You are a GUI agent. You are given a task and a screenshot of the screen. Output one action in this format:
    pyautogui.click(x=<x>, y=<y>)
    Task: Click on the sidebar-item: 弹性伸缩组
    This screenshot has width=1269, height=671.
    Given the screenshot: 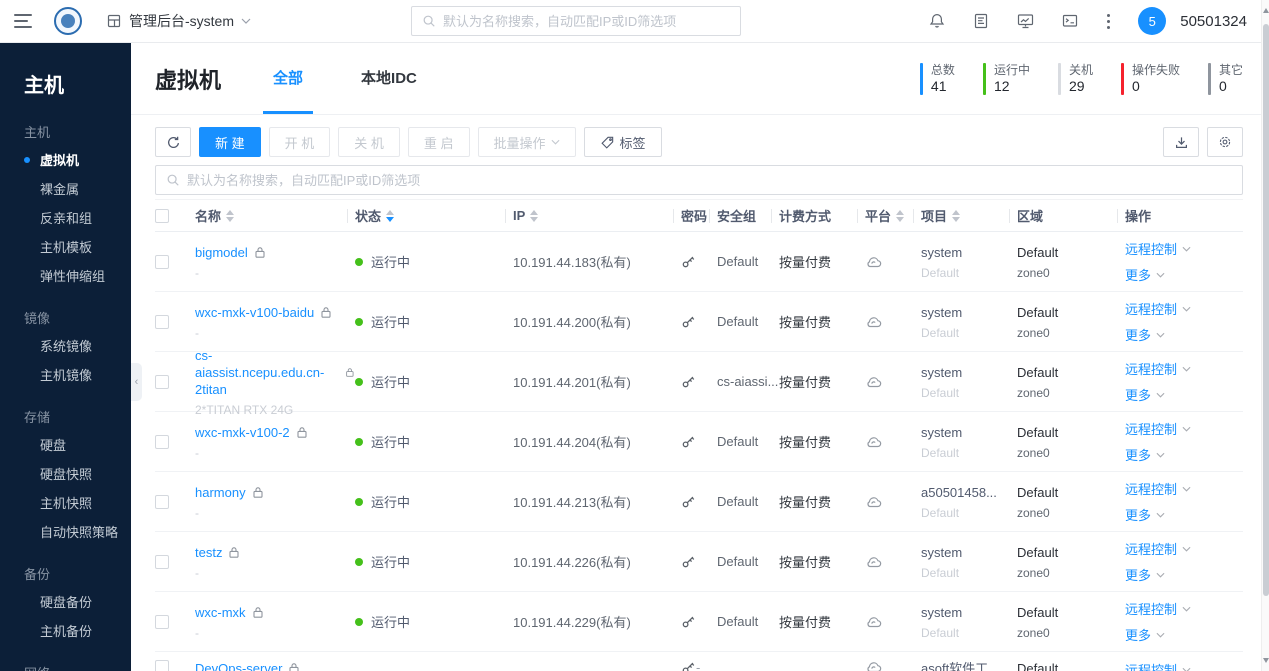 What is the action you would take?
    pyautogui.click(x=65, y=275)
    